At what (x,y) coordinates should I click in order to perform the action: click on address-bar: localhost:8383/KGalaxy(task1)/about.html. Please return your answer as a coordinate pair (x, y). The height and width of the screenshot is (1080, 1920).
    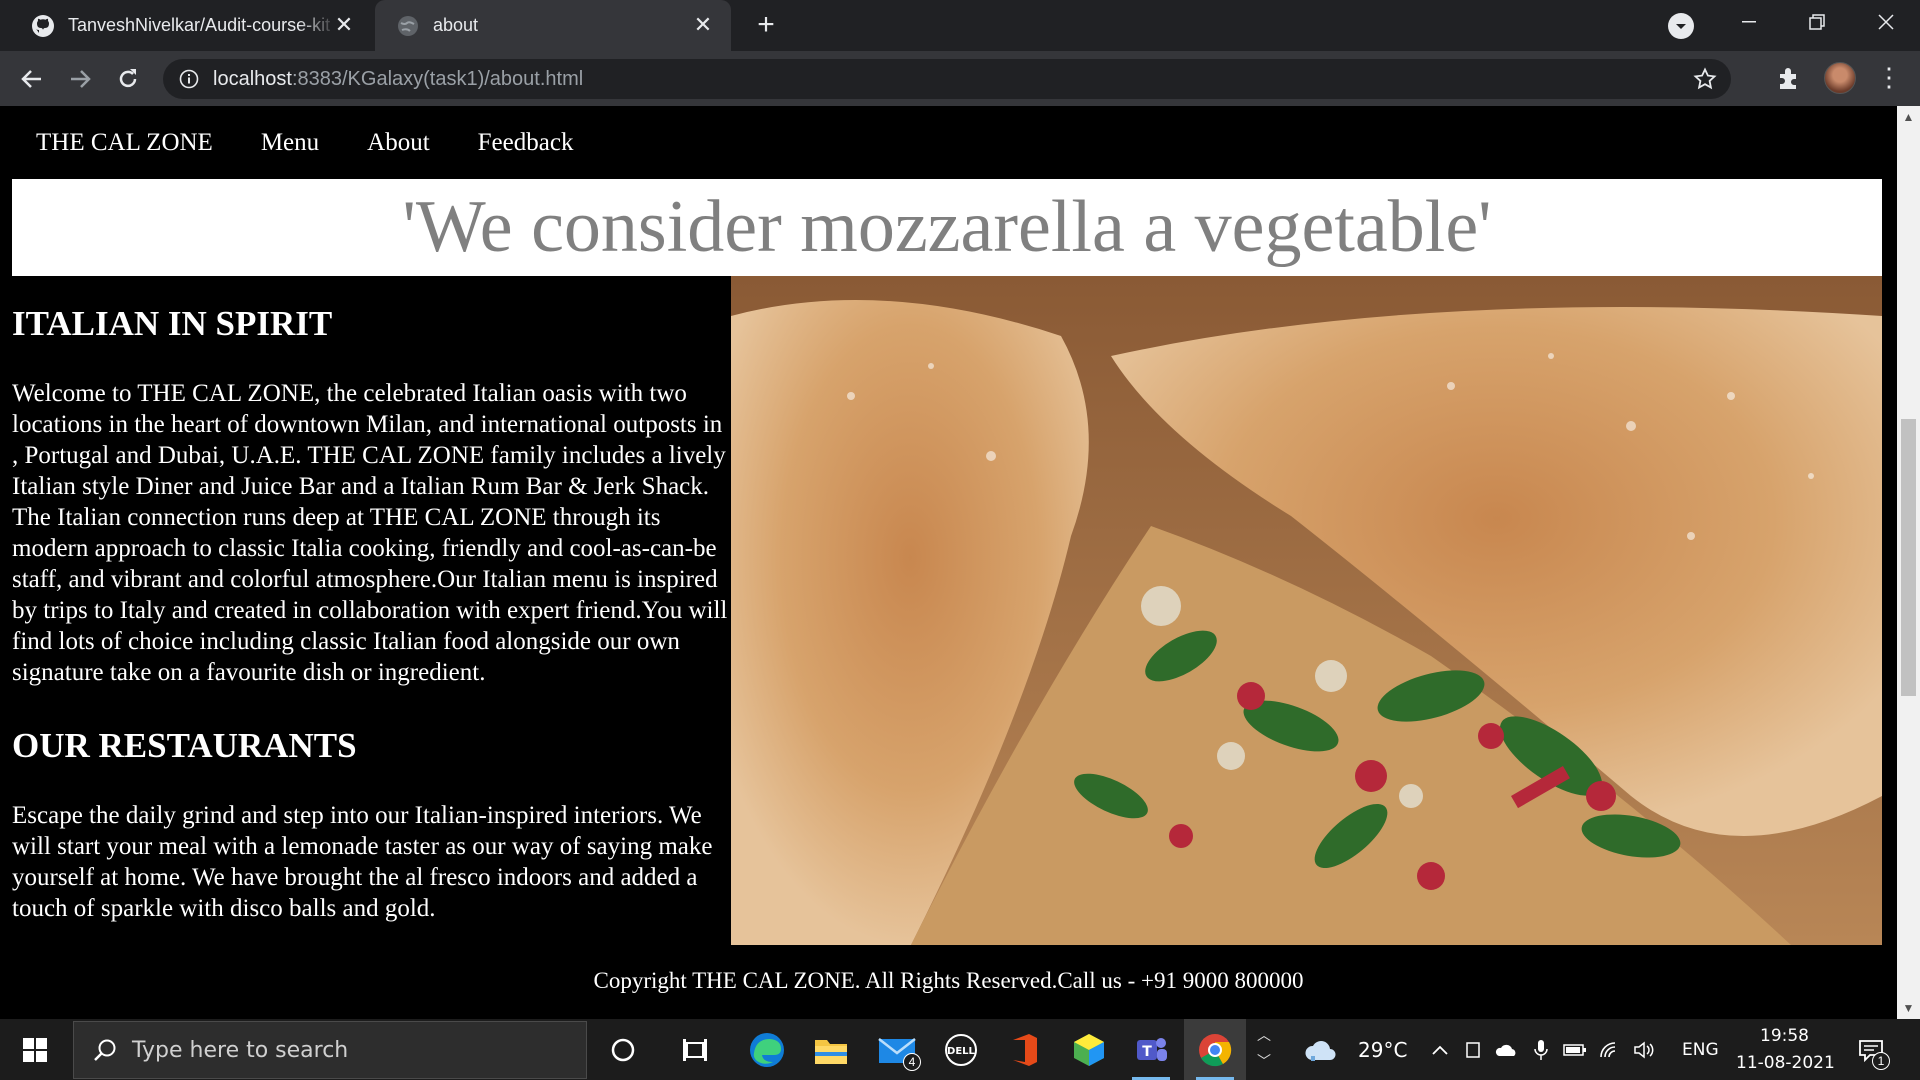
    Looking at the image, I should click on (947, 79).